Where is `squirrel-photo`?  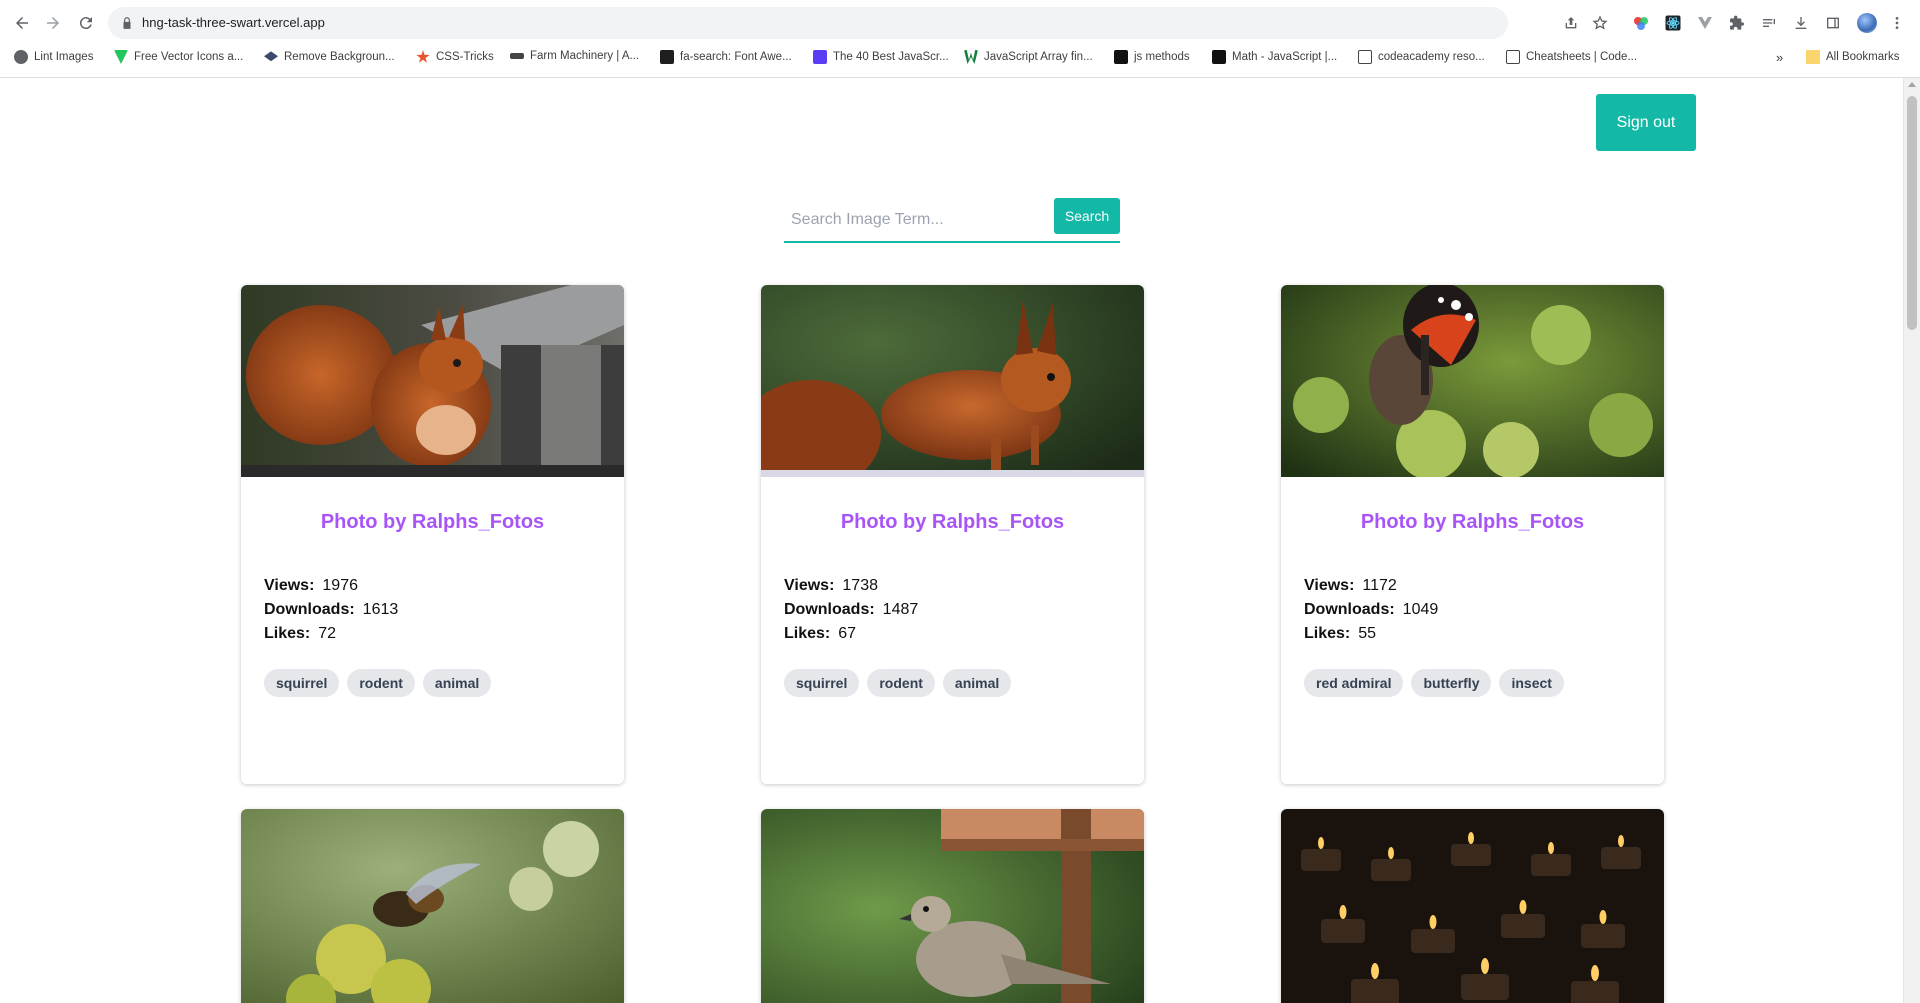
squirrel-photo is located at coordinates (952, 381).